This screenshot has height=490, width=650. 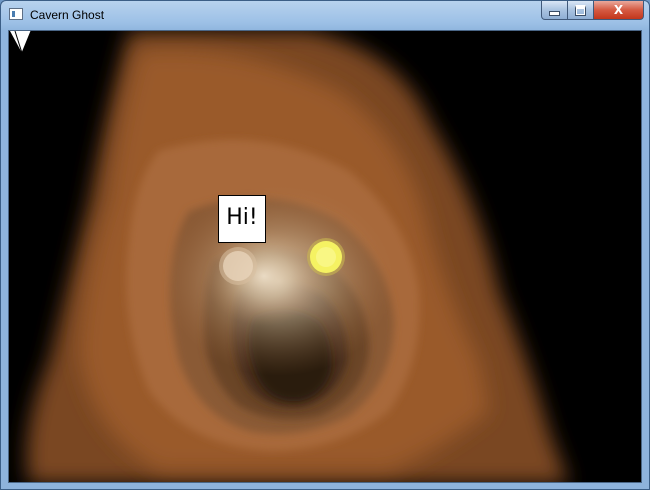 I want to click on ghost, so click(x=279, y=281).